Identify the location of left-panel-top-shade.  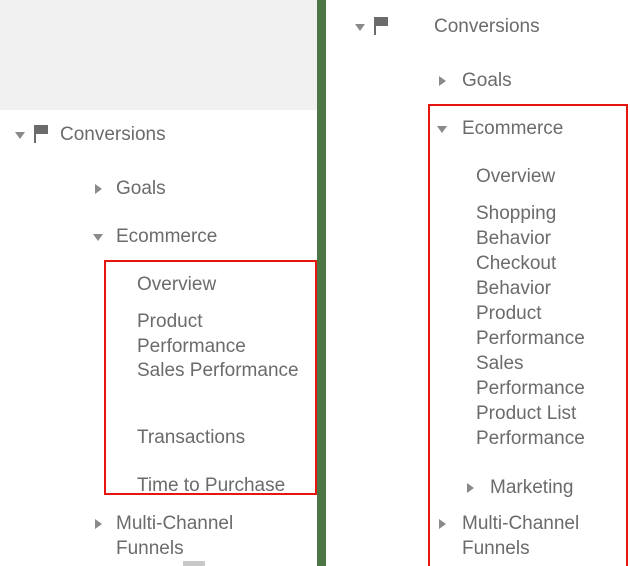
(163, 55).